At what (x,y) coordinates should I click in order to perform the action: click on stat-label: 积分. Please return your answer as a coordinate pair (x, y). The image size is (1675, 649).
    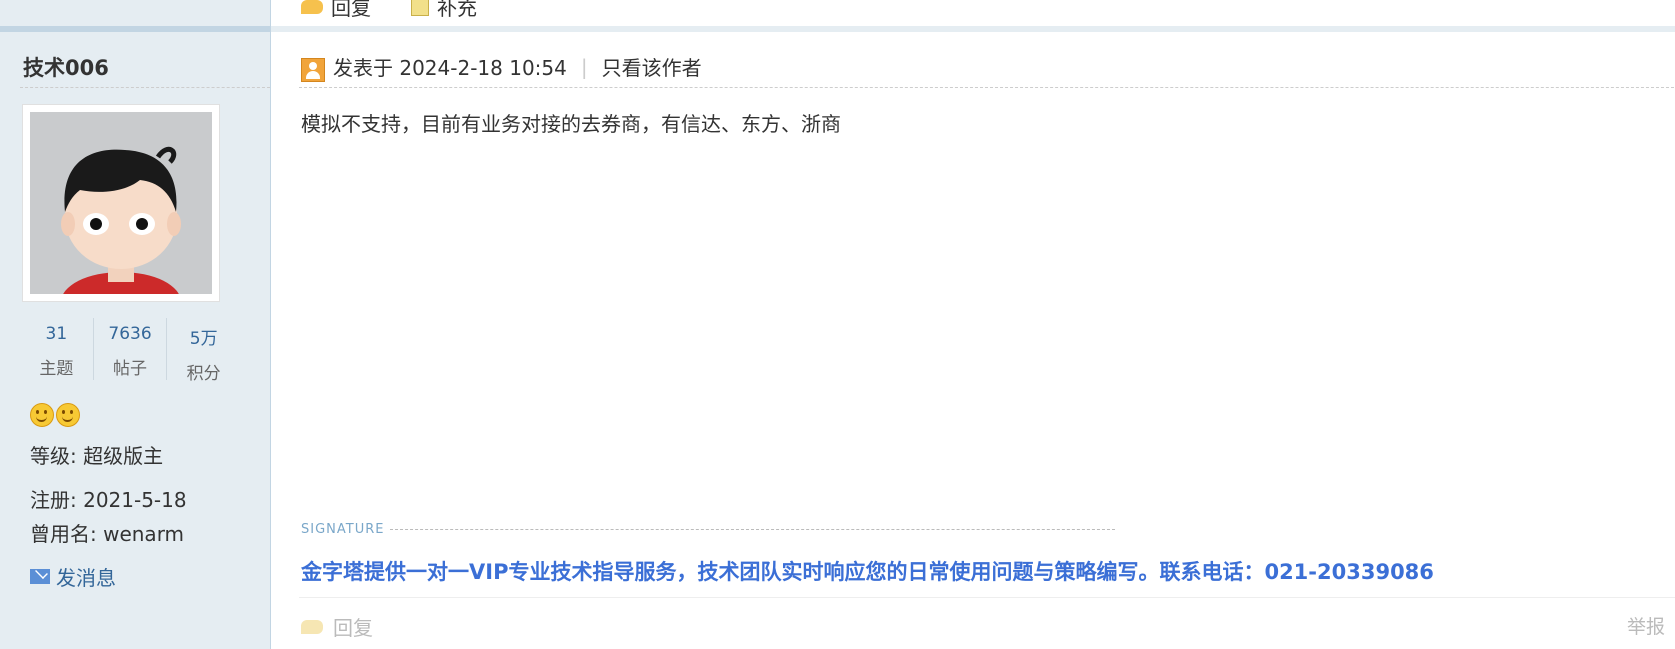
    Looking at the image, I should click on (203, 374).